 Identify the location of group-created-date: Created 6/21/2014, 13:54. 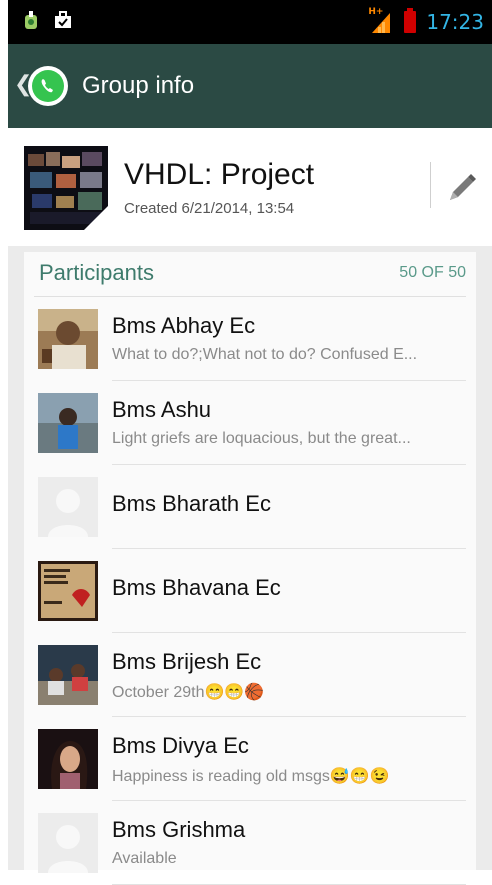
(209, 208).